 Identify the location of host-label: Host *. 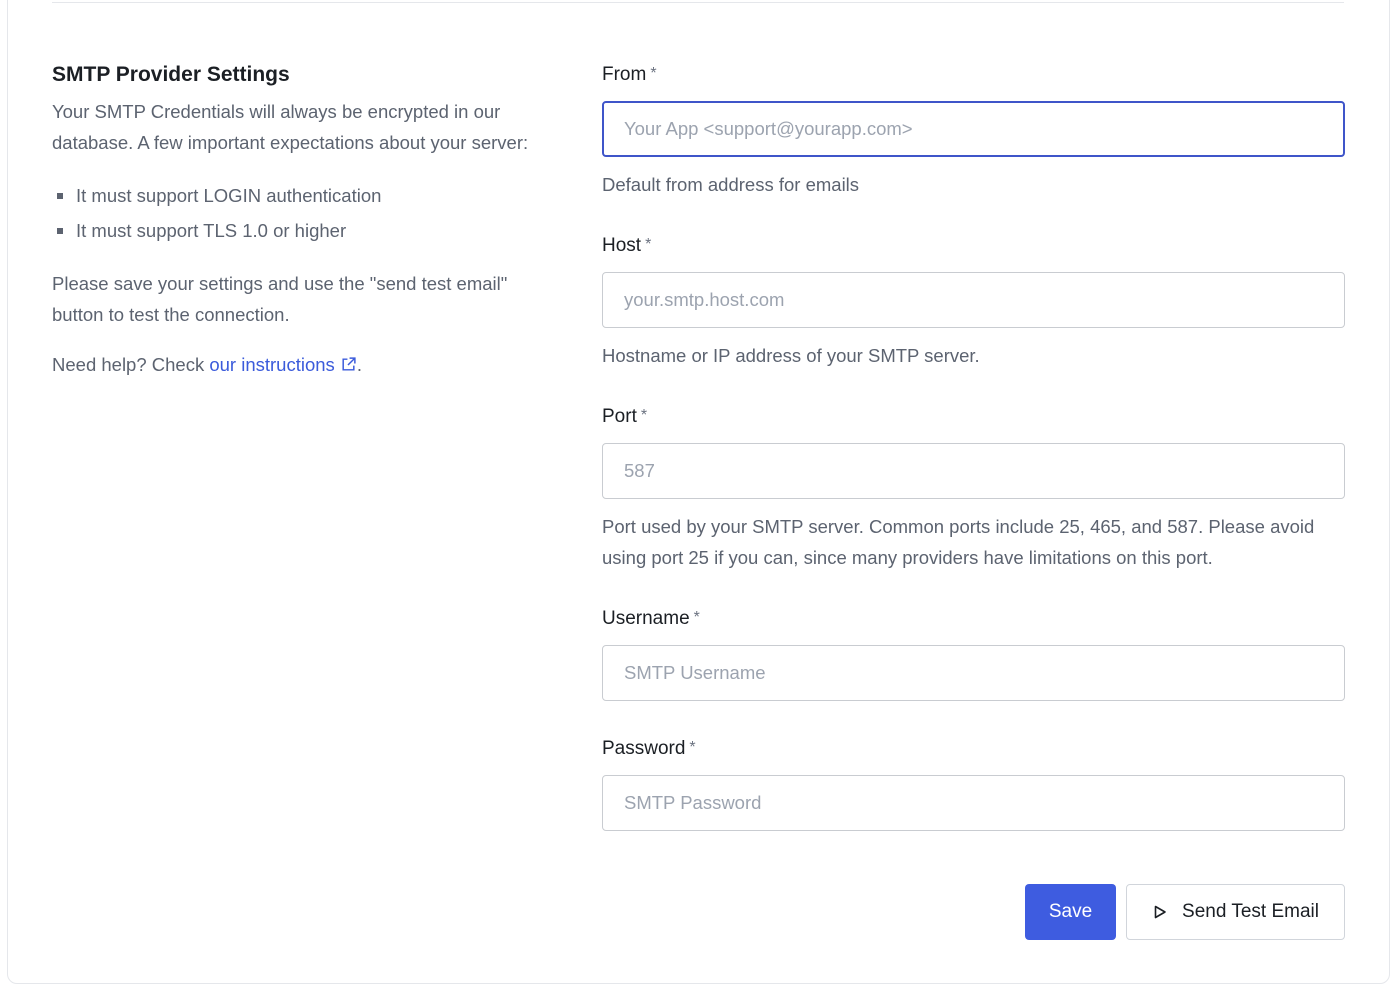
(627, 245).